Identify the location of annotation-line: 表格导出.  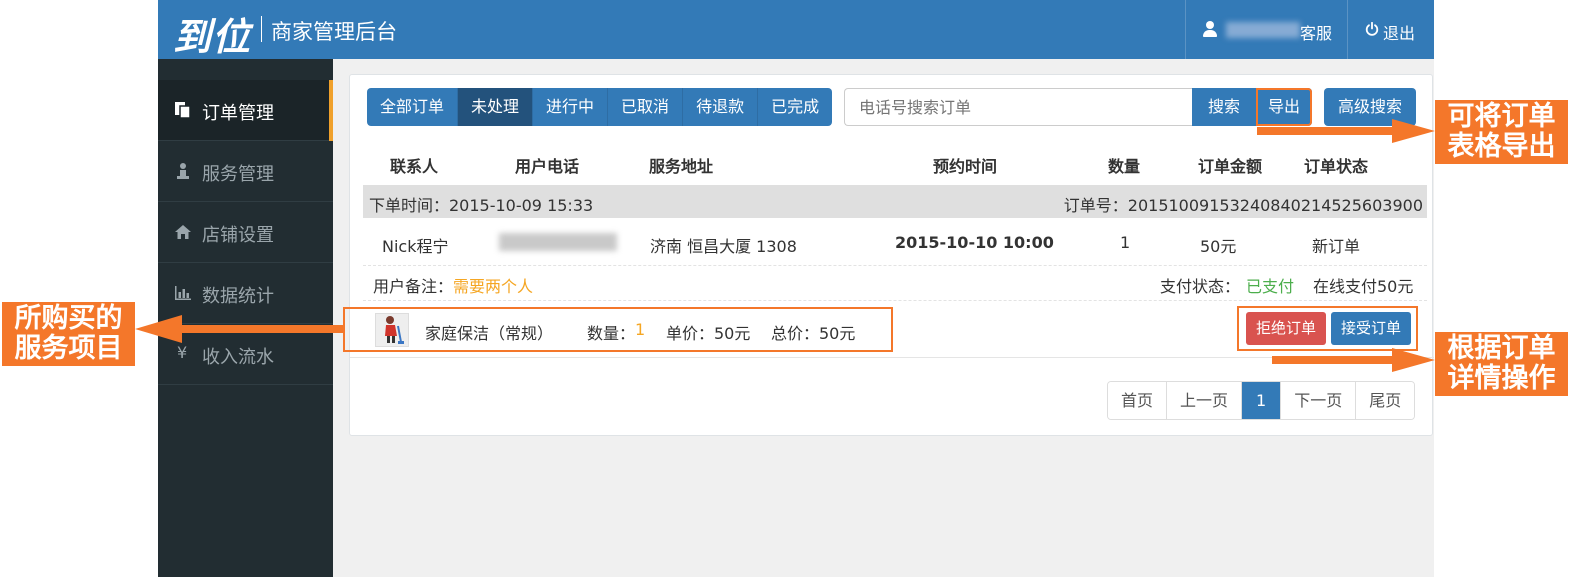
(1501, 146).